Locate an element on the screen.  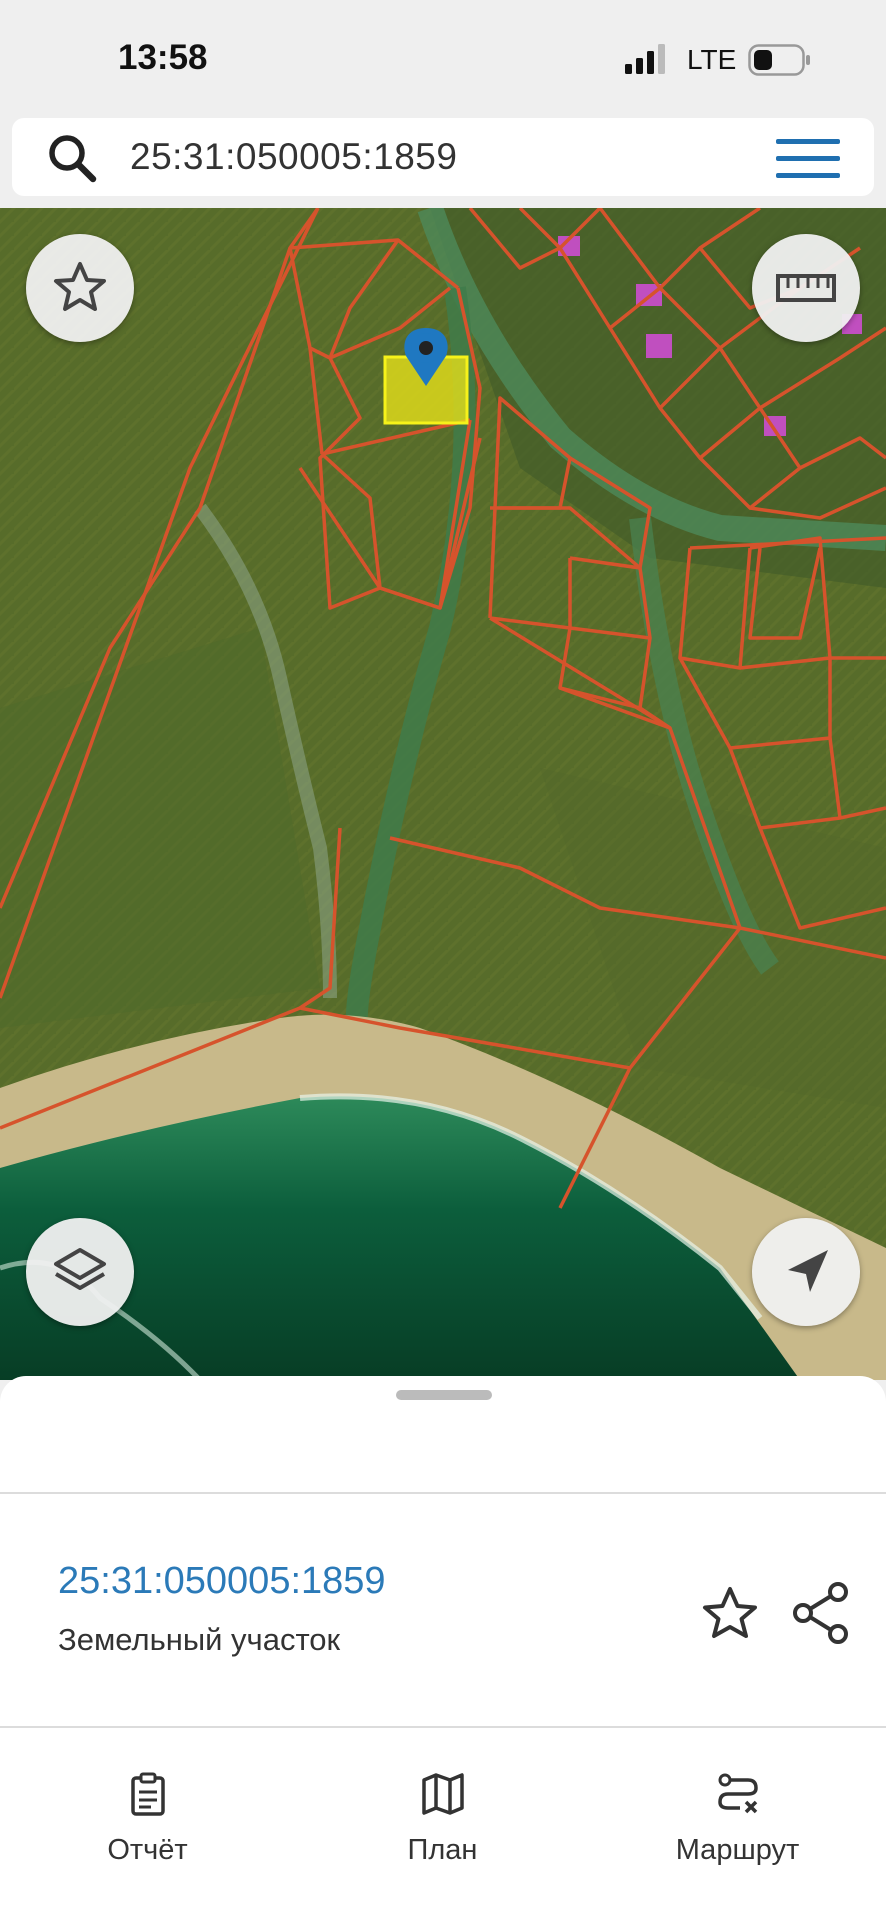
layers-icon is located at coordinates (80, 1272).